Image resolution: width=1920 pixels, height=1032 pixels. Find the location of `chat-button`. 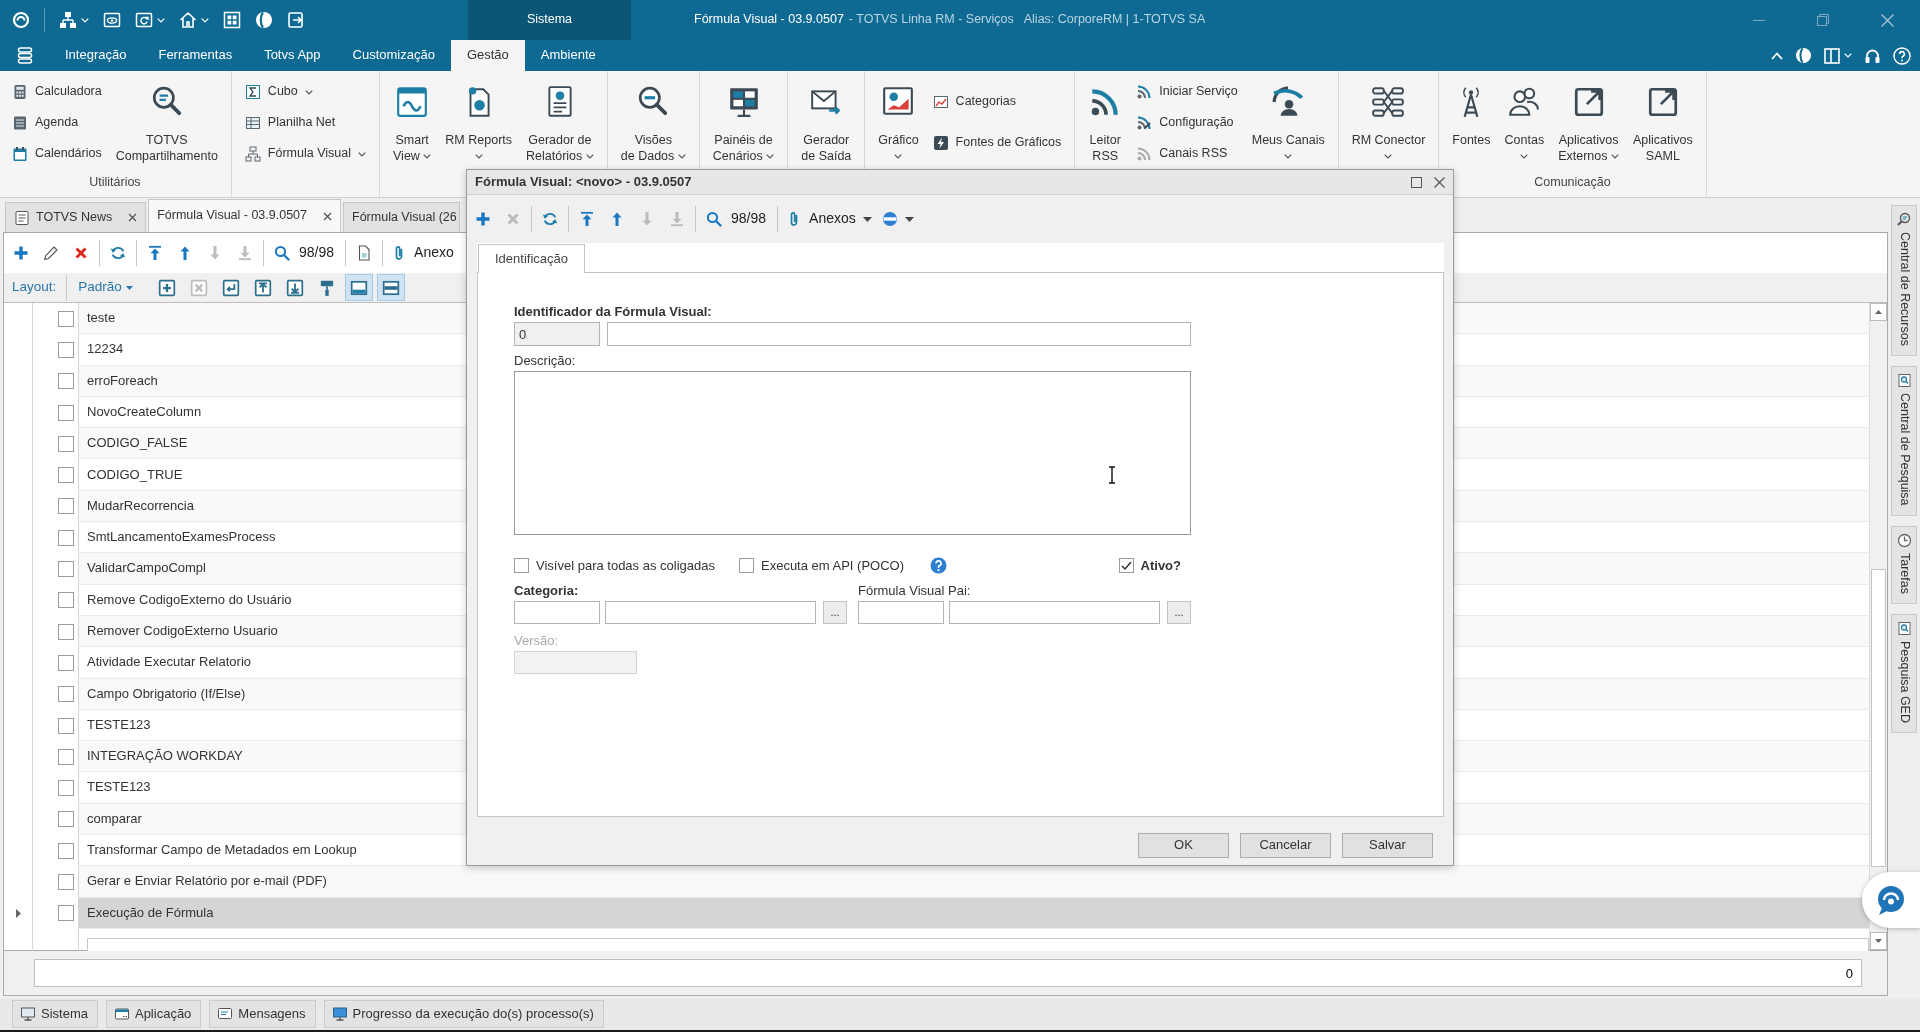

chat-button is located at coordinates (1891, 900).